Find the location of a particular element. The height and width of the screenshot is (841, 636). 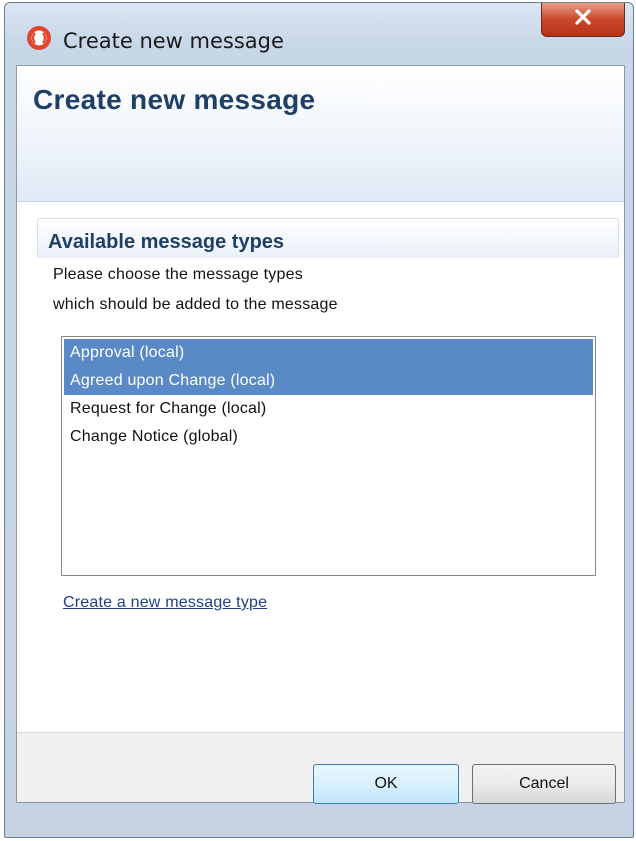

app-logo-icon is located at coordinates (39, 38).